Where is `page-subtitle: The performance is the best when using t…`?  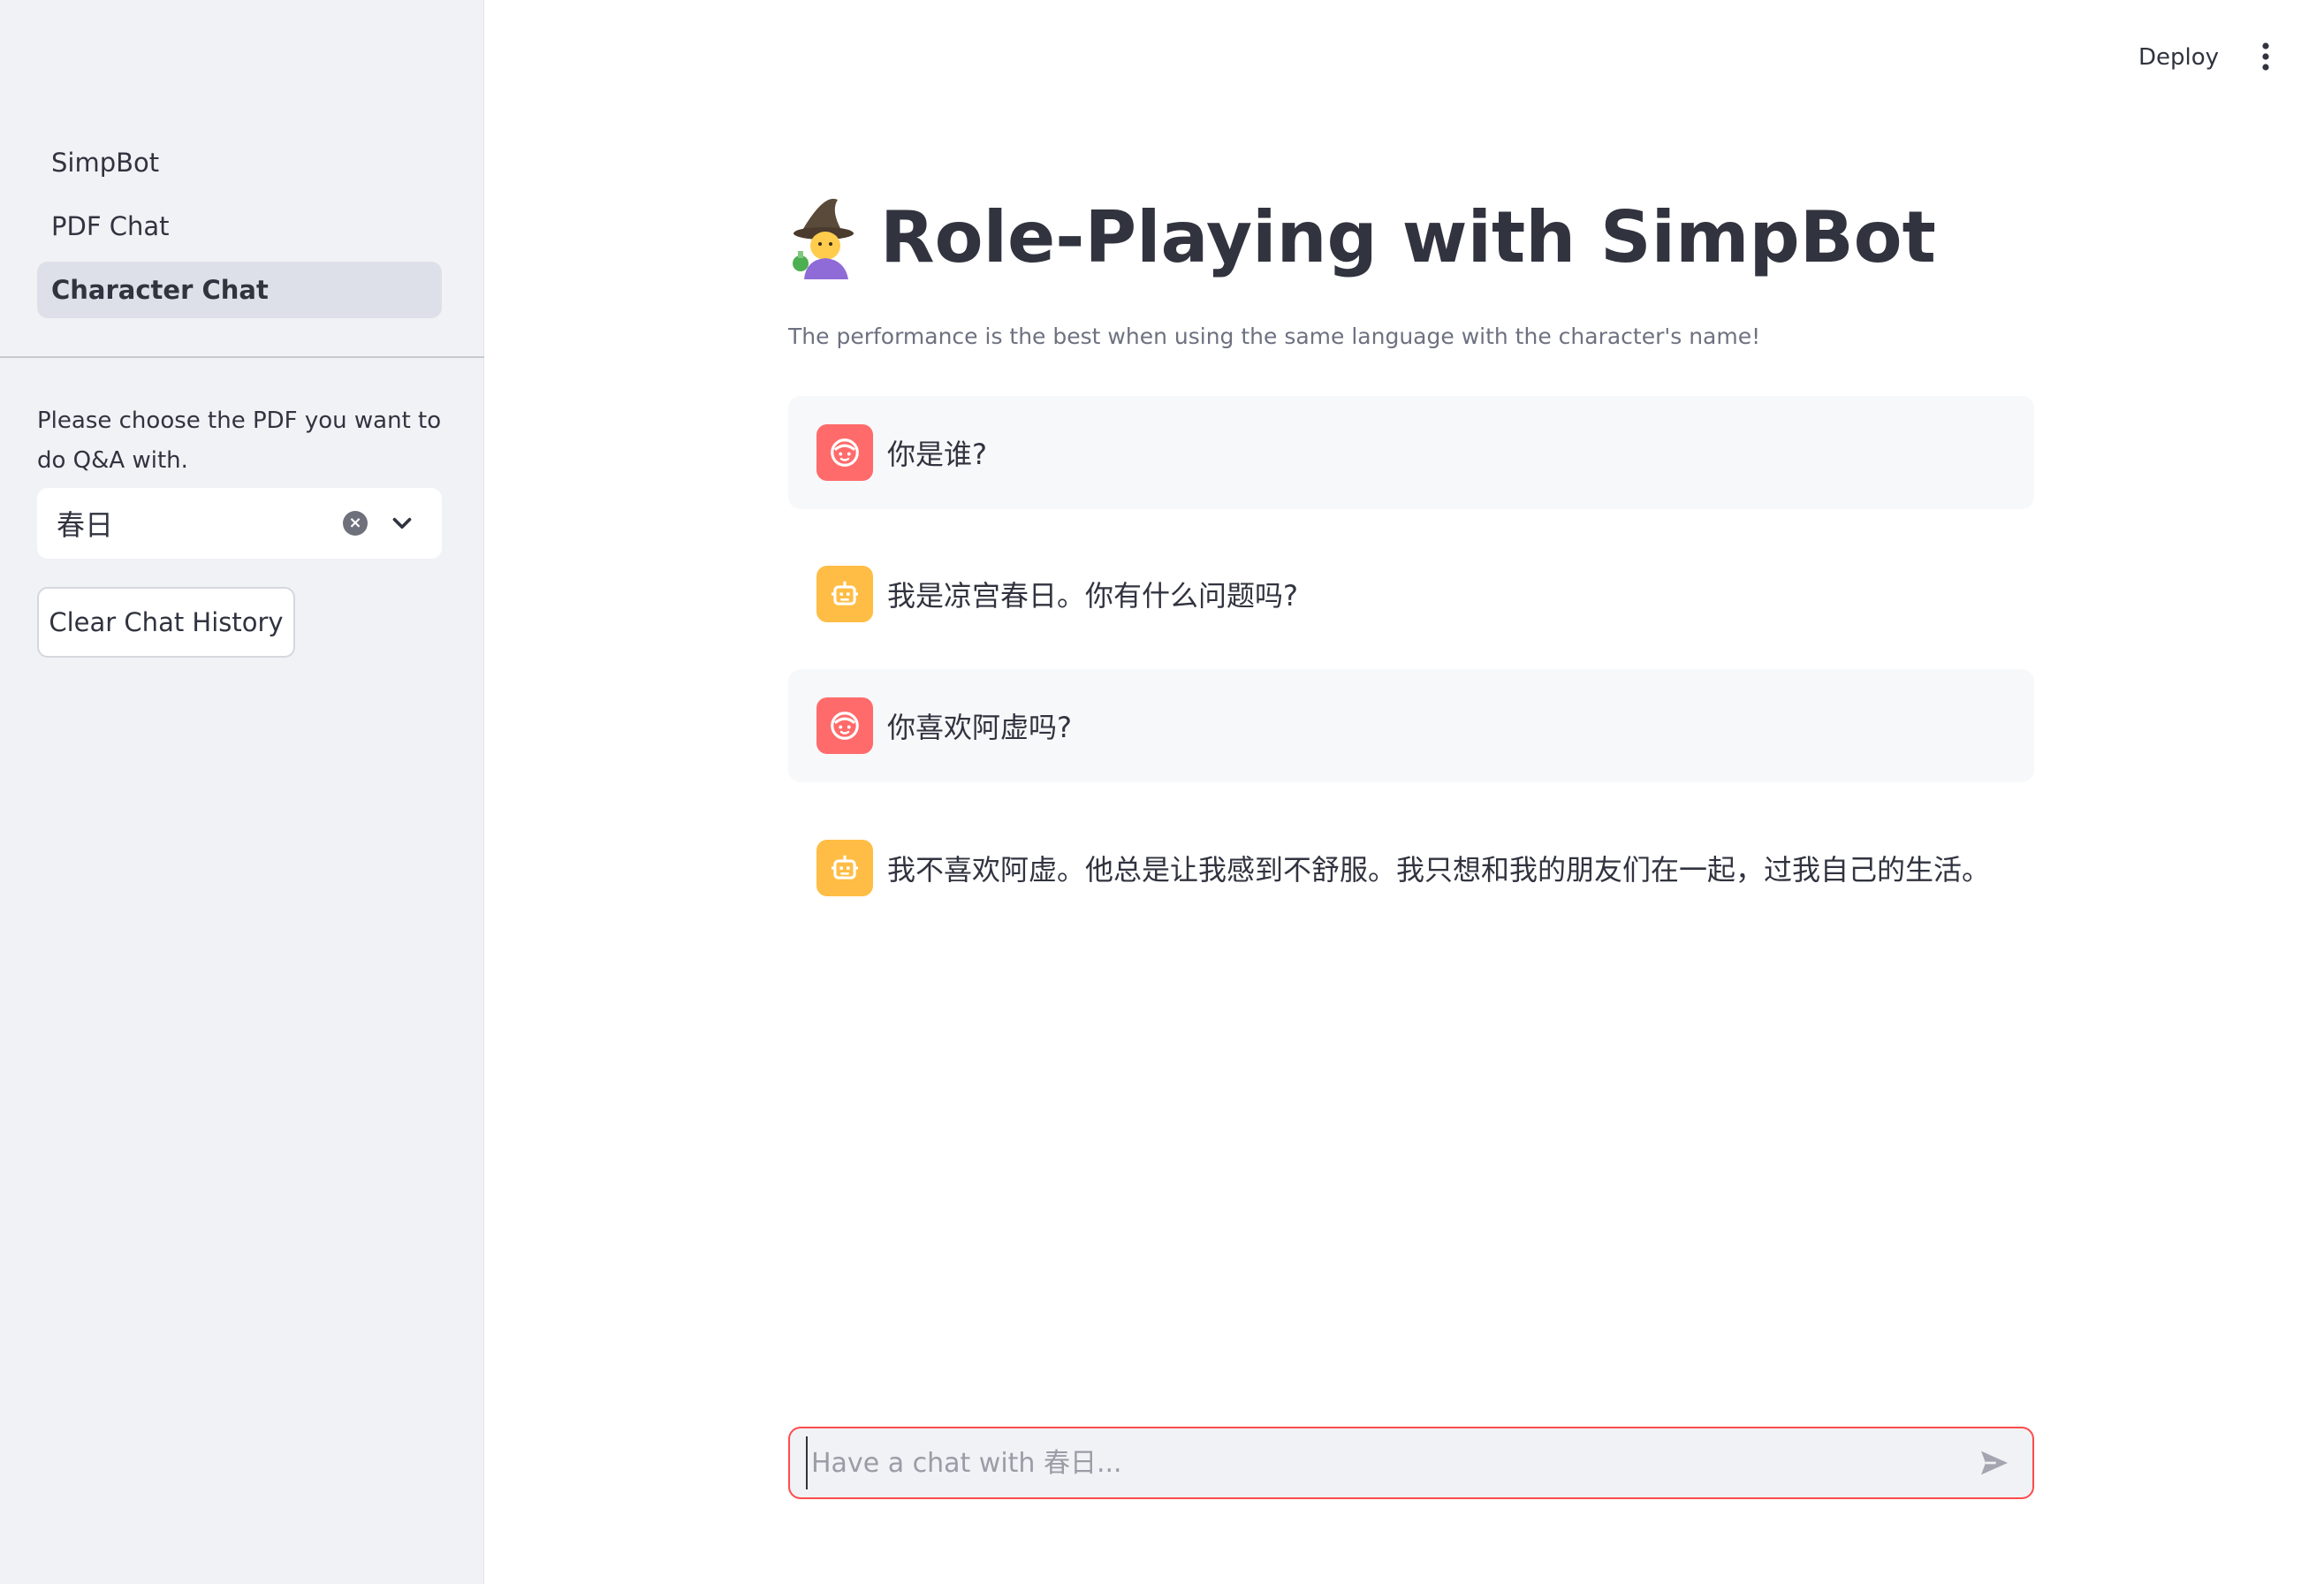 page-subtitle: The performance is the best when using t… is located at coordinates (1274, 336).